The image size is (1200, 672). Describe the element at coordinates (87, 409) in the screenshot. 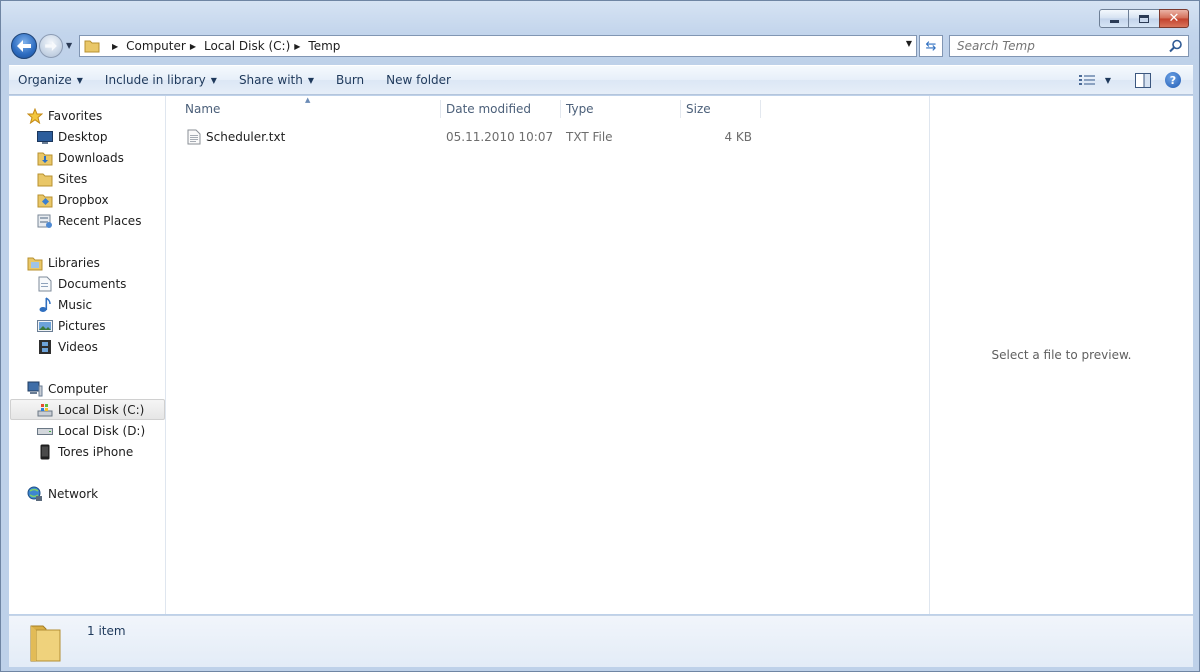

I see `sidebar-item-local-disk-c: Local Disk (C:)` at that location.